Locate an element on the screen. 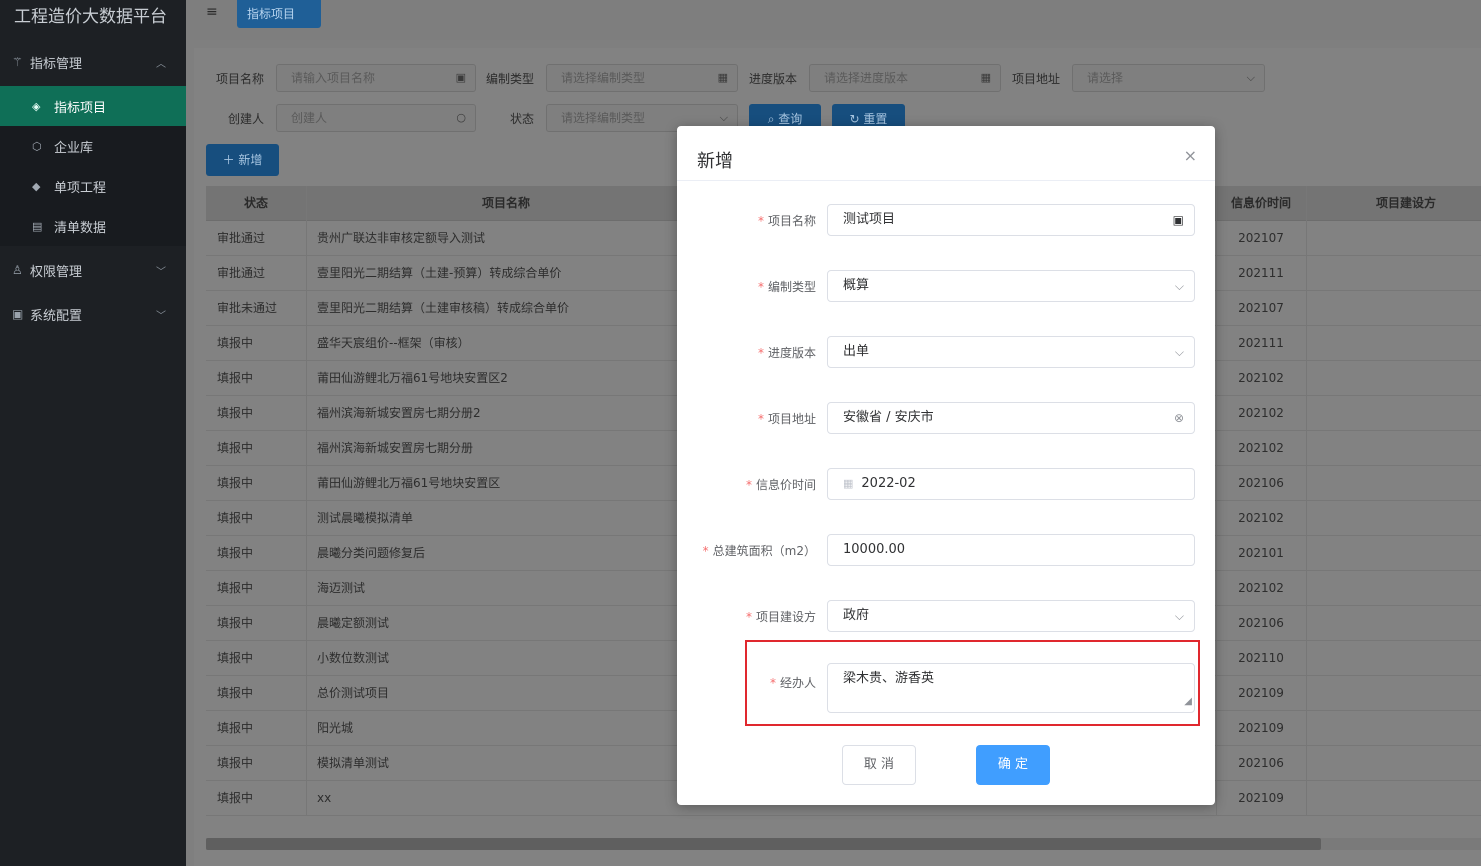  clipboard-icon: ▣ is located at coordinates (1178, 220).